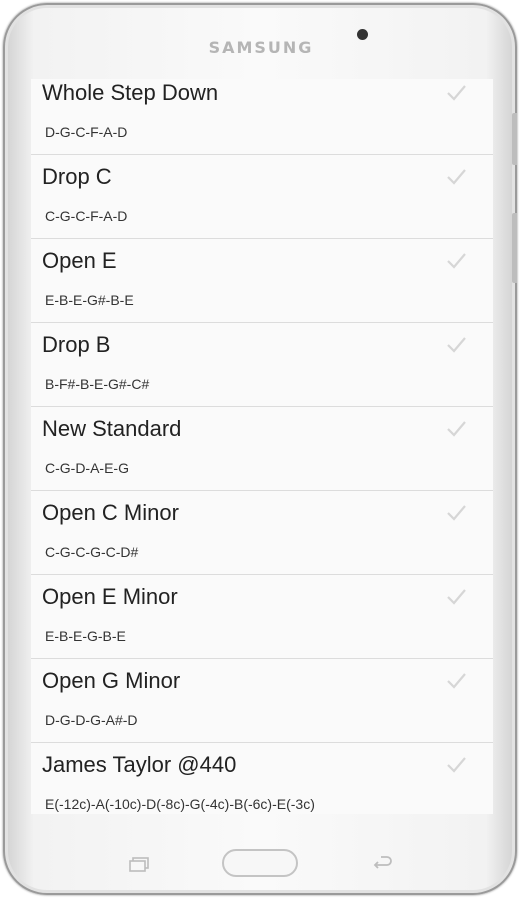  What do you see at coordinates (86, 132) in the screenshot?
I see `tuning-notes: D-G-C-F-A-D` at bounding box center [86, 132].